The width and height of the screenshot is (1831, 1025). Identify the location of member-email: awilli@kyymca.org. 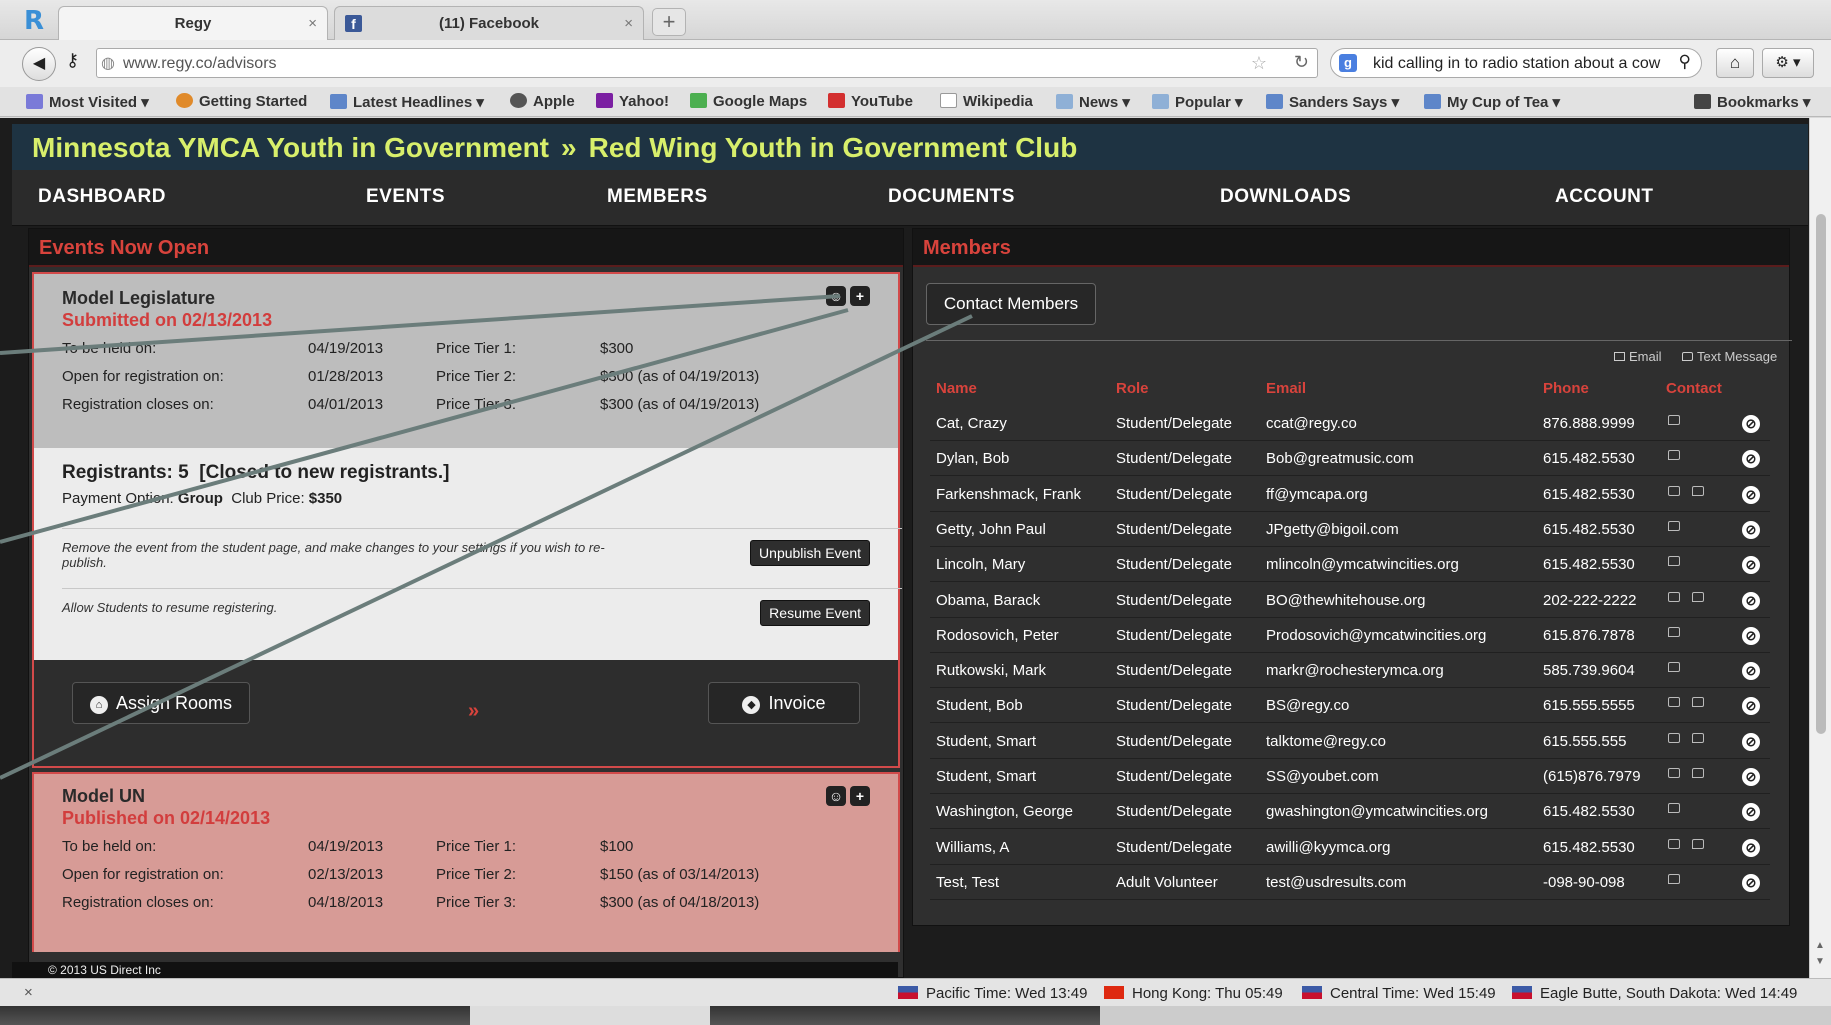
(1328, 847).